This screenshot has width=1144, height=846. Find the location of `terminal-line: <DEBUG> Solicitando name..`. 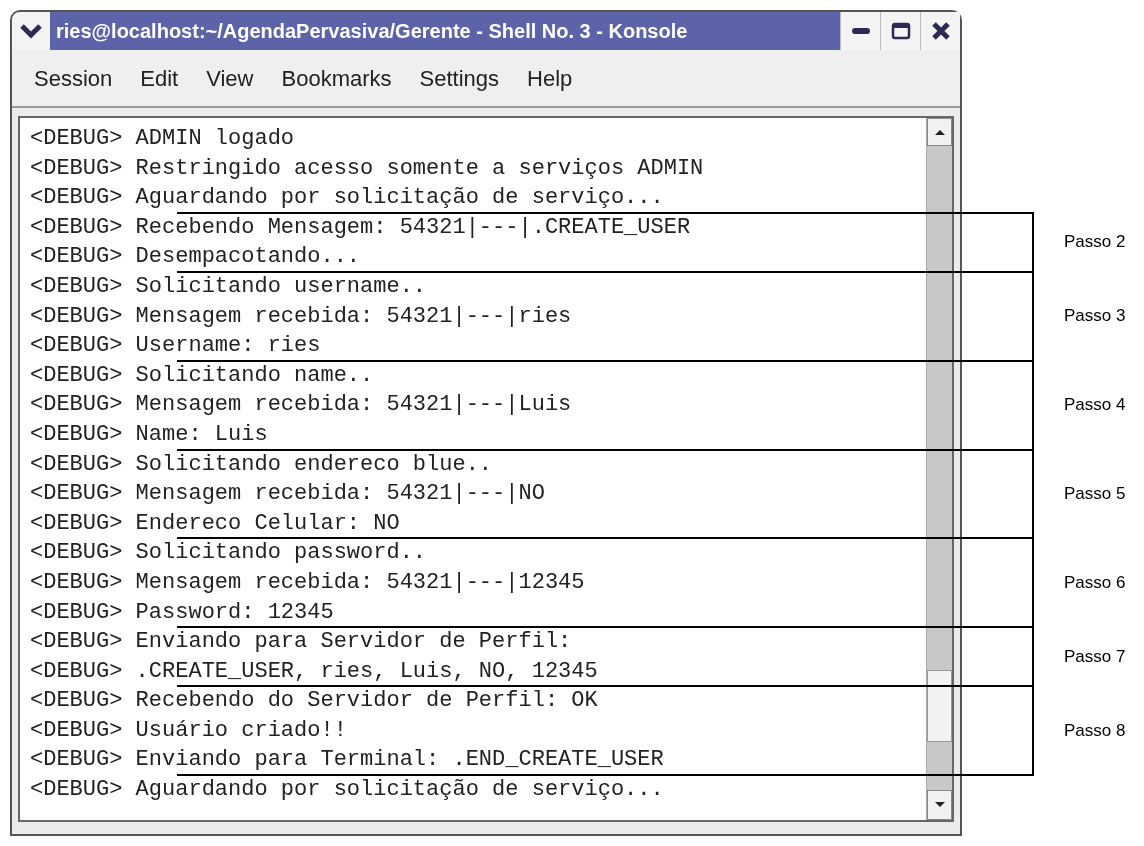

terminal-line: <DEBUG> Solicitando name.. is located at coordinates (202, 375).